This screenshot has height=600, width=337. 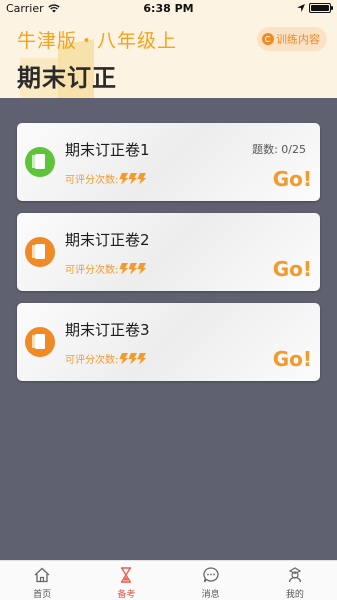 I want to click on tab-home: 首页, so click(x=42, y=580).